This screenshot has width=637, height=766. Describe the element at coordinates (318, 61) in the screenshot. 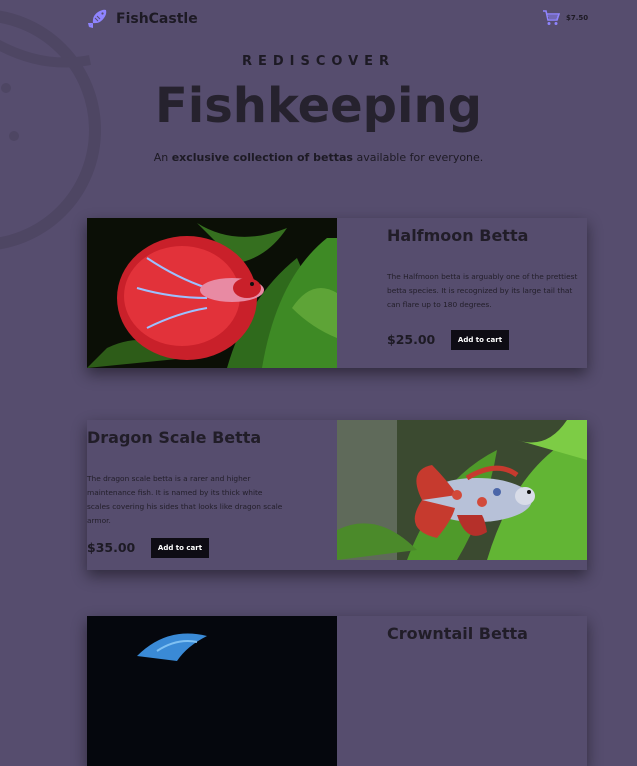

I see `hero-kicker: REDISCOVER` at that location.